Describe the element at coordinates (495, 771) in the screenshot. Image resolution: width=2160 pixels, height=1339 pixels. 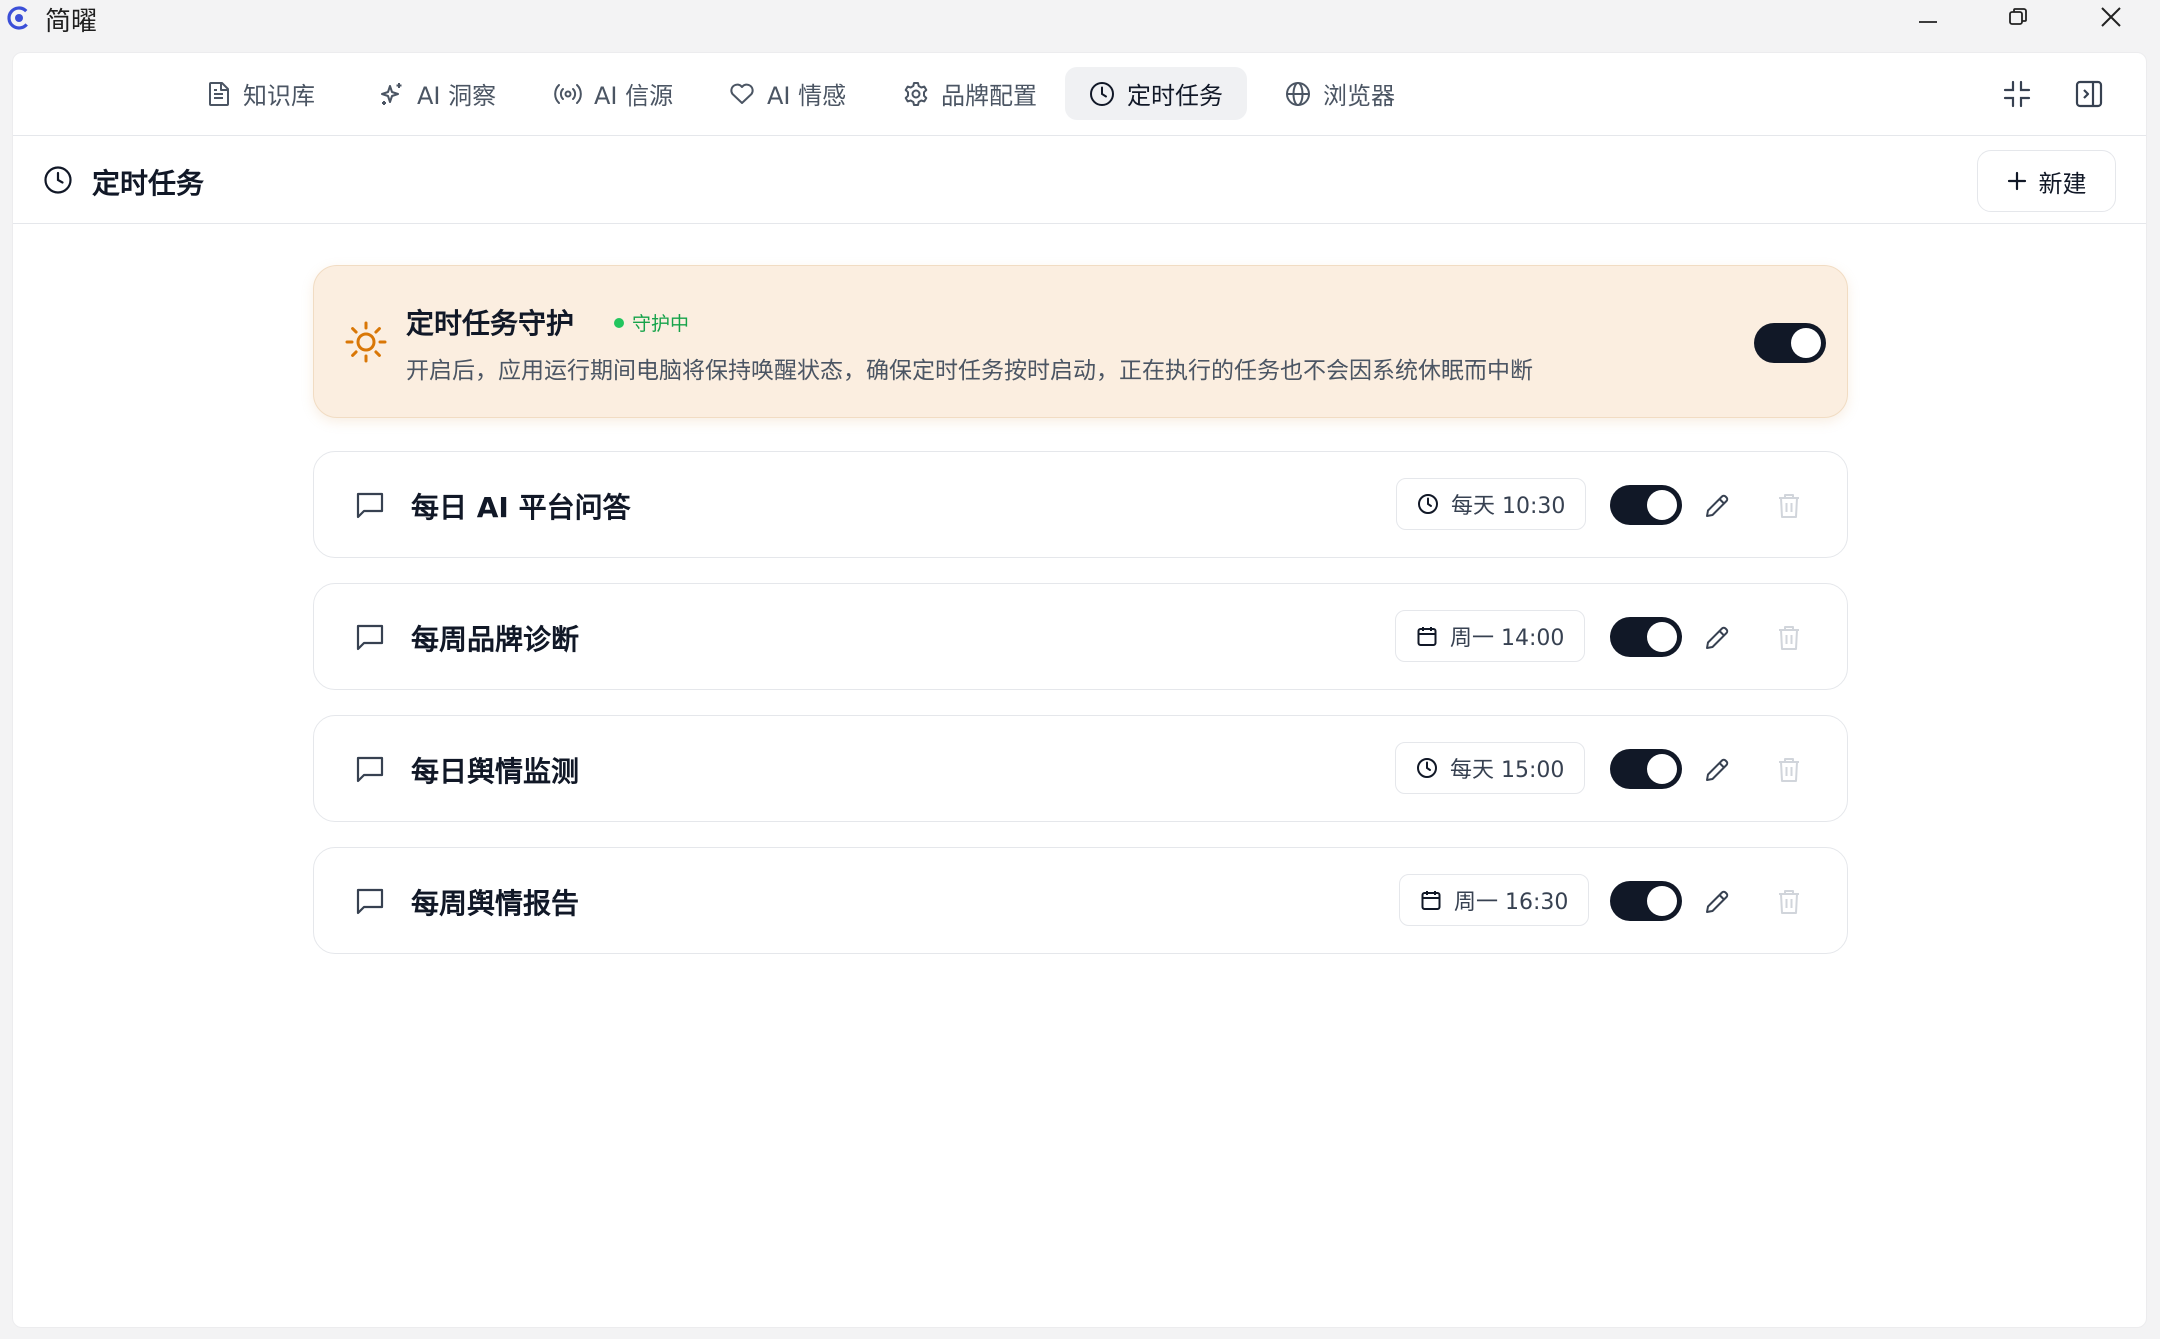
I see `task-name: 每日舆情监测` at that location.